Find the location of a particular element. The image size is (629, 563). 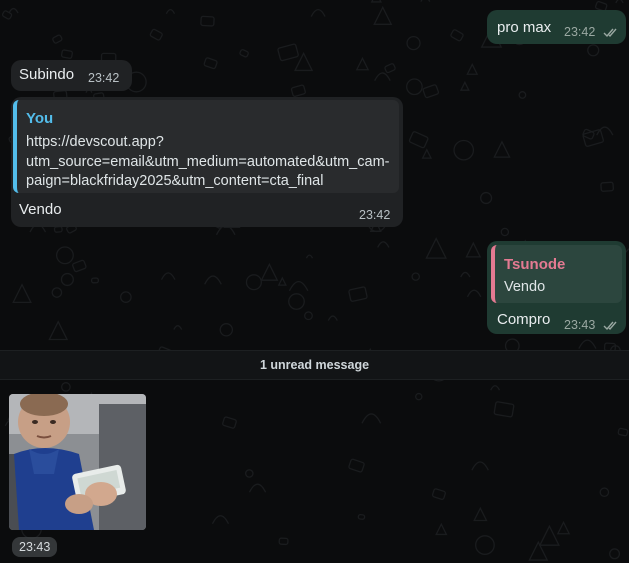

double-check-icon is located at coordinates (610, 326).